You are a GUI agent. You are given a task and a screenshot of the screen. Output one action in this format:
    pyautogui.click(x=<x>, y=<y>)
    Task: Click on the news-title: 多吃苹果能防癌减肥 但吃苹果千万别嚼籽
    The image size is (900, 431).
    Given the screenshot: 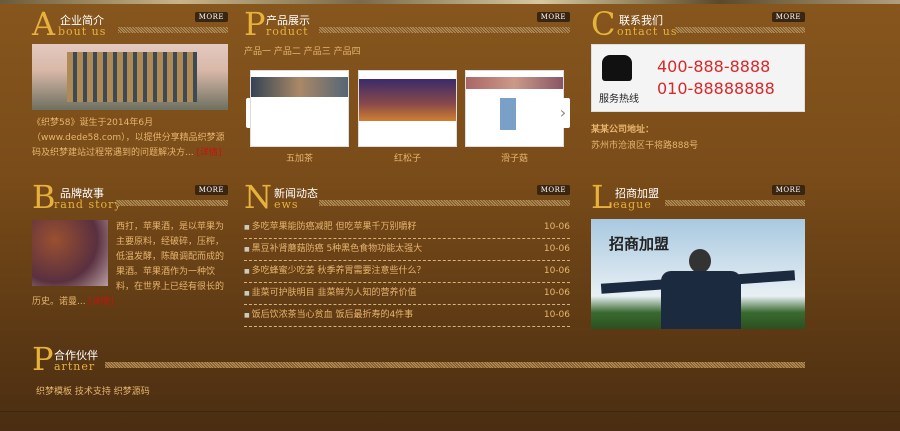 What is the action you would take?
    pyautogui.click(x=330, y=227)
    